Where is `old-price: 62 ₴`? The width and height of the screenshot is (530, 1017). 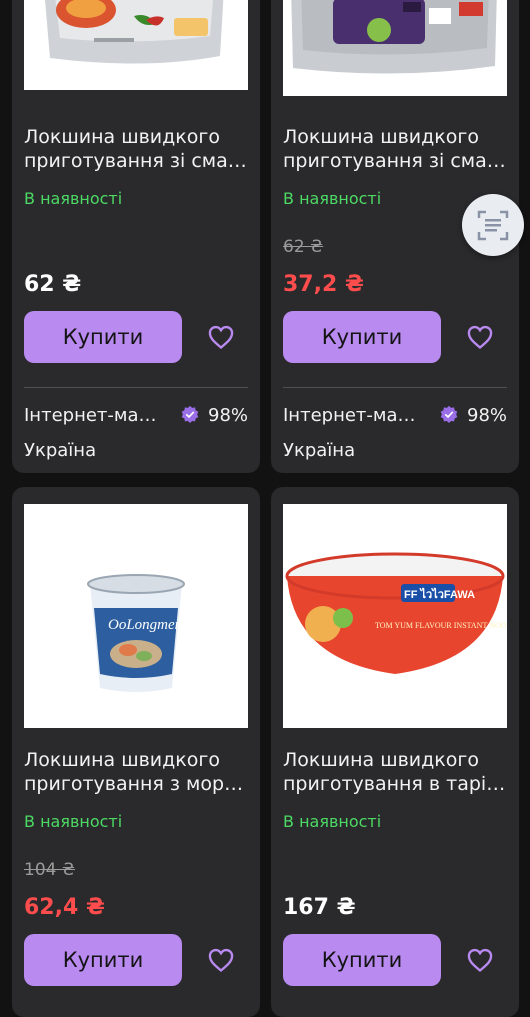 old-price: 62 ₴ is located at coordinates (303, 247).